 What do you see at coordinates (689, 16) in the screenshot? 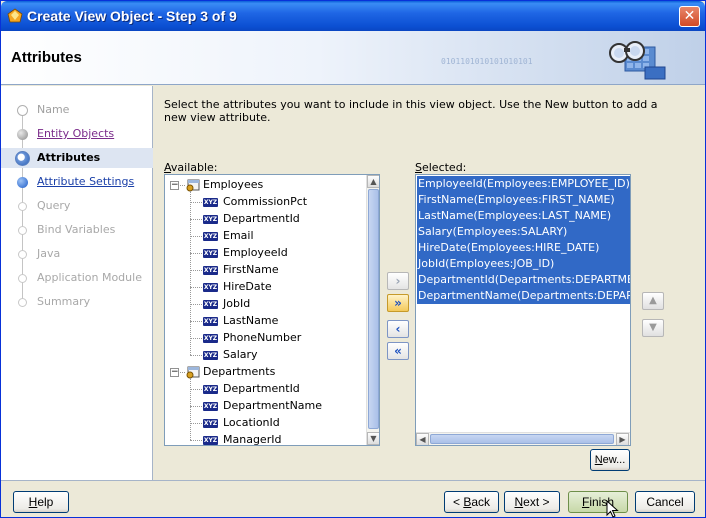
I see `close-button: ✕` at bounding box center [689, 16].